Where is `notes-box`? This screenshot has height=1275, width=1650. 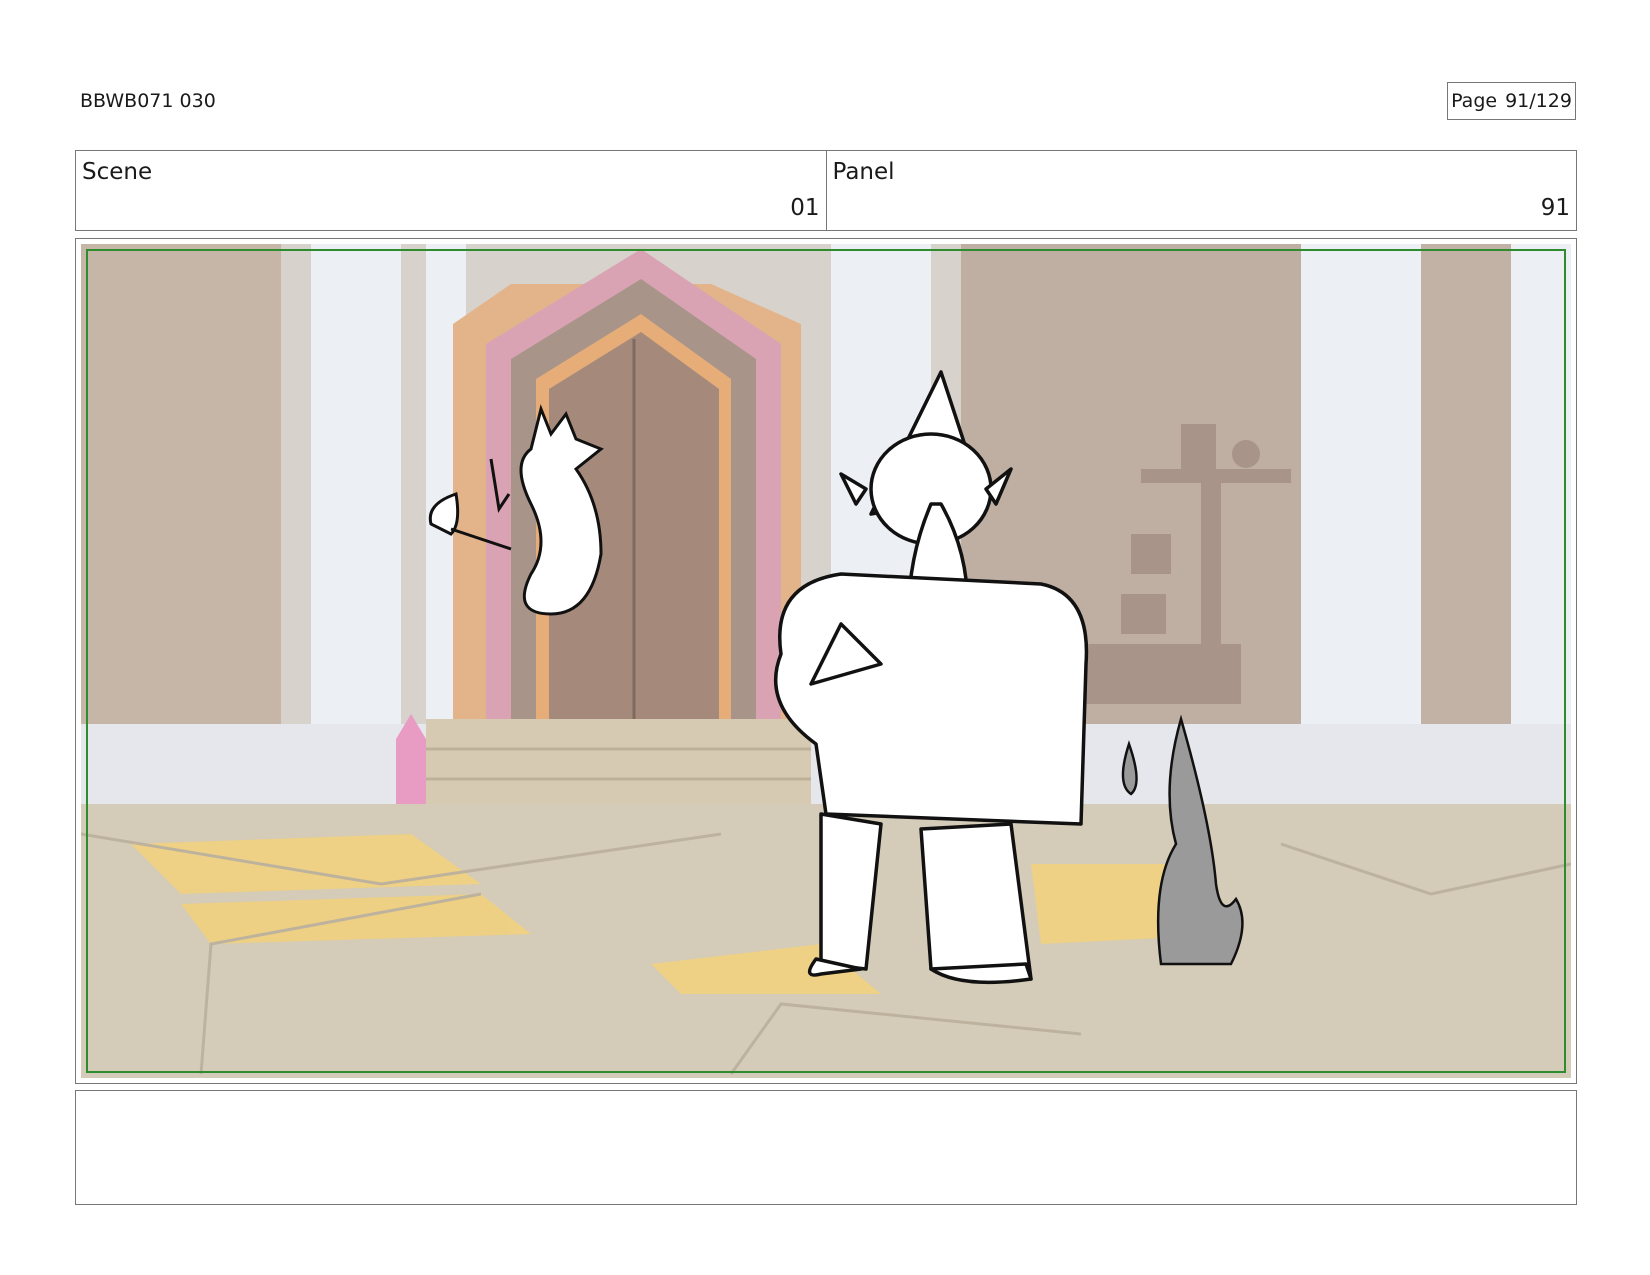
notes-box is located at coordinates (826, 1147).